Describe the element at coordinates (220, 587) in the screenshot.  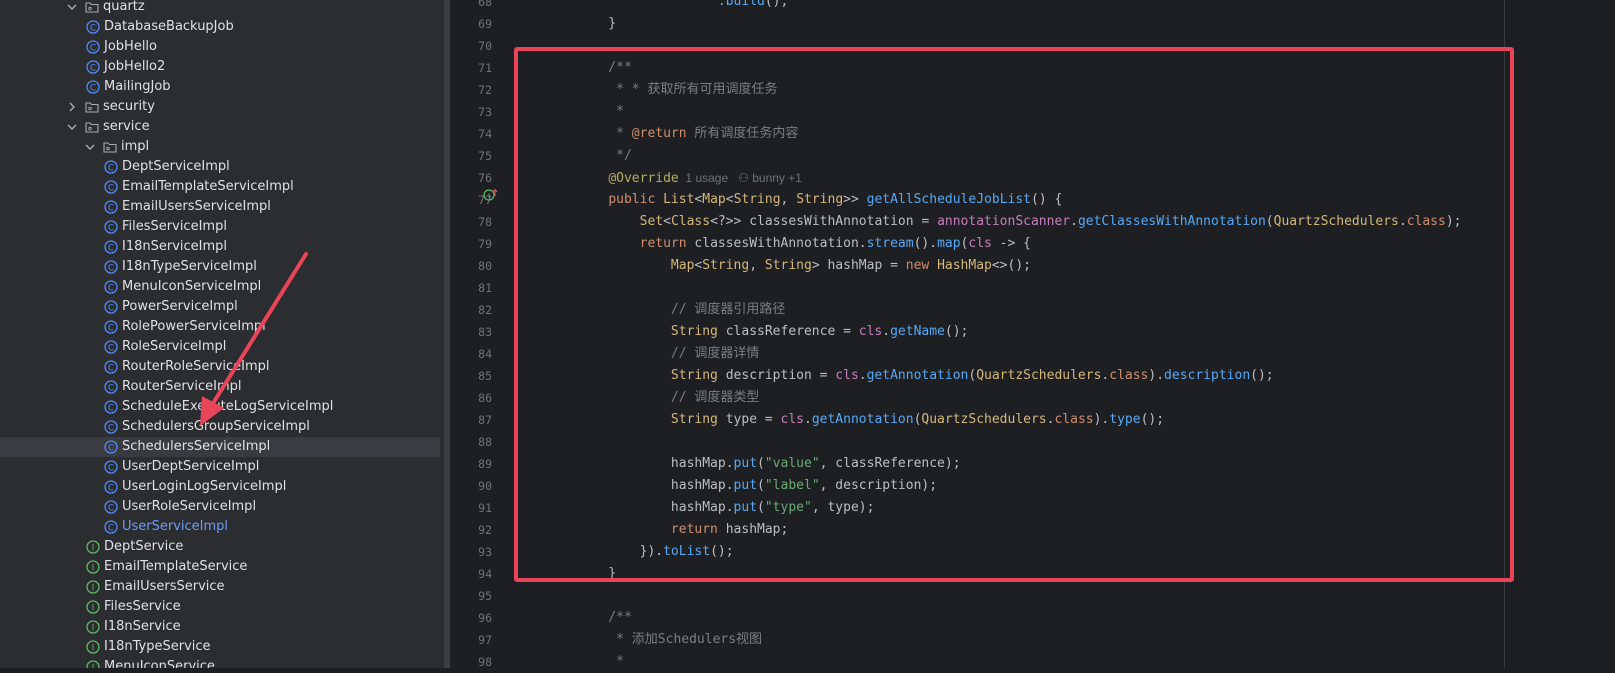
I see `tree-item-email-users-service: I EmailUsersService` at that location.